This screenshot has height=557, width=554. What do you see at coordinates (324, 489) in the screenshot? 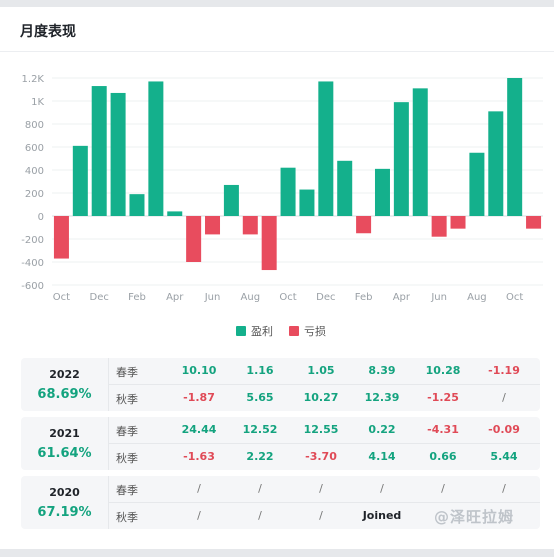
I see `season-row-spring: 春季 / / / / / /` at bounding box center [324, 489].